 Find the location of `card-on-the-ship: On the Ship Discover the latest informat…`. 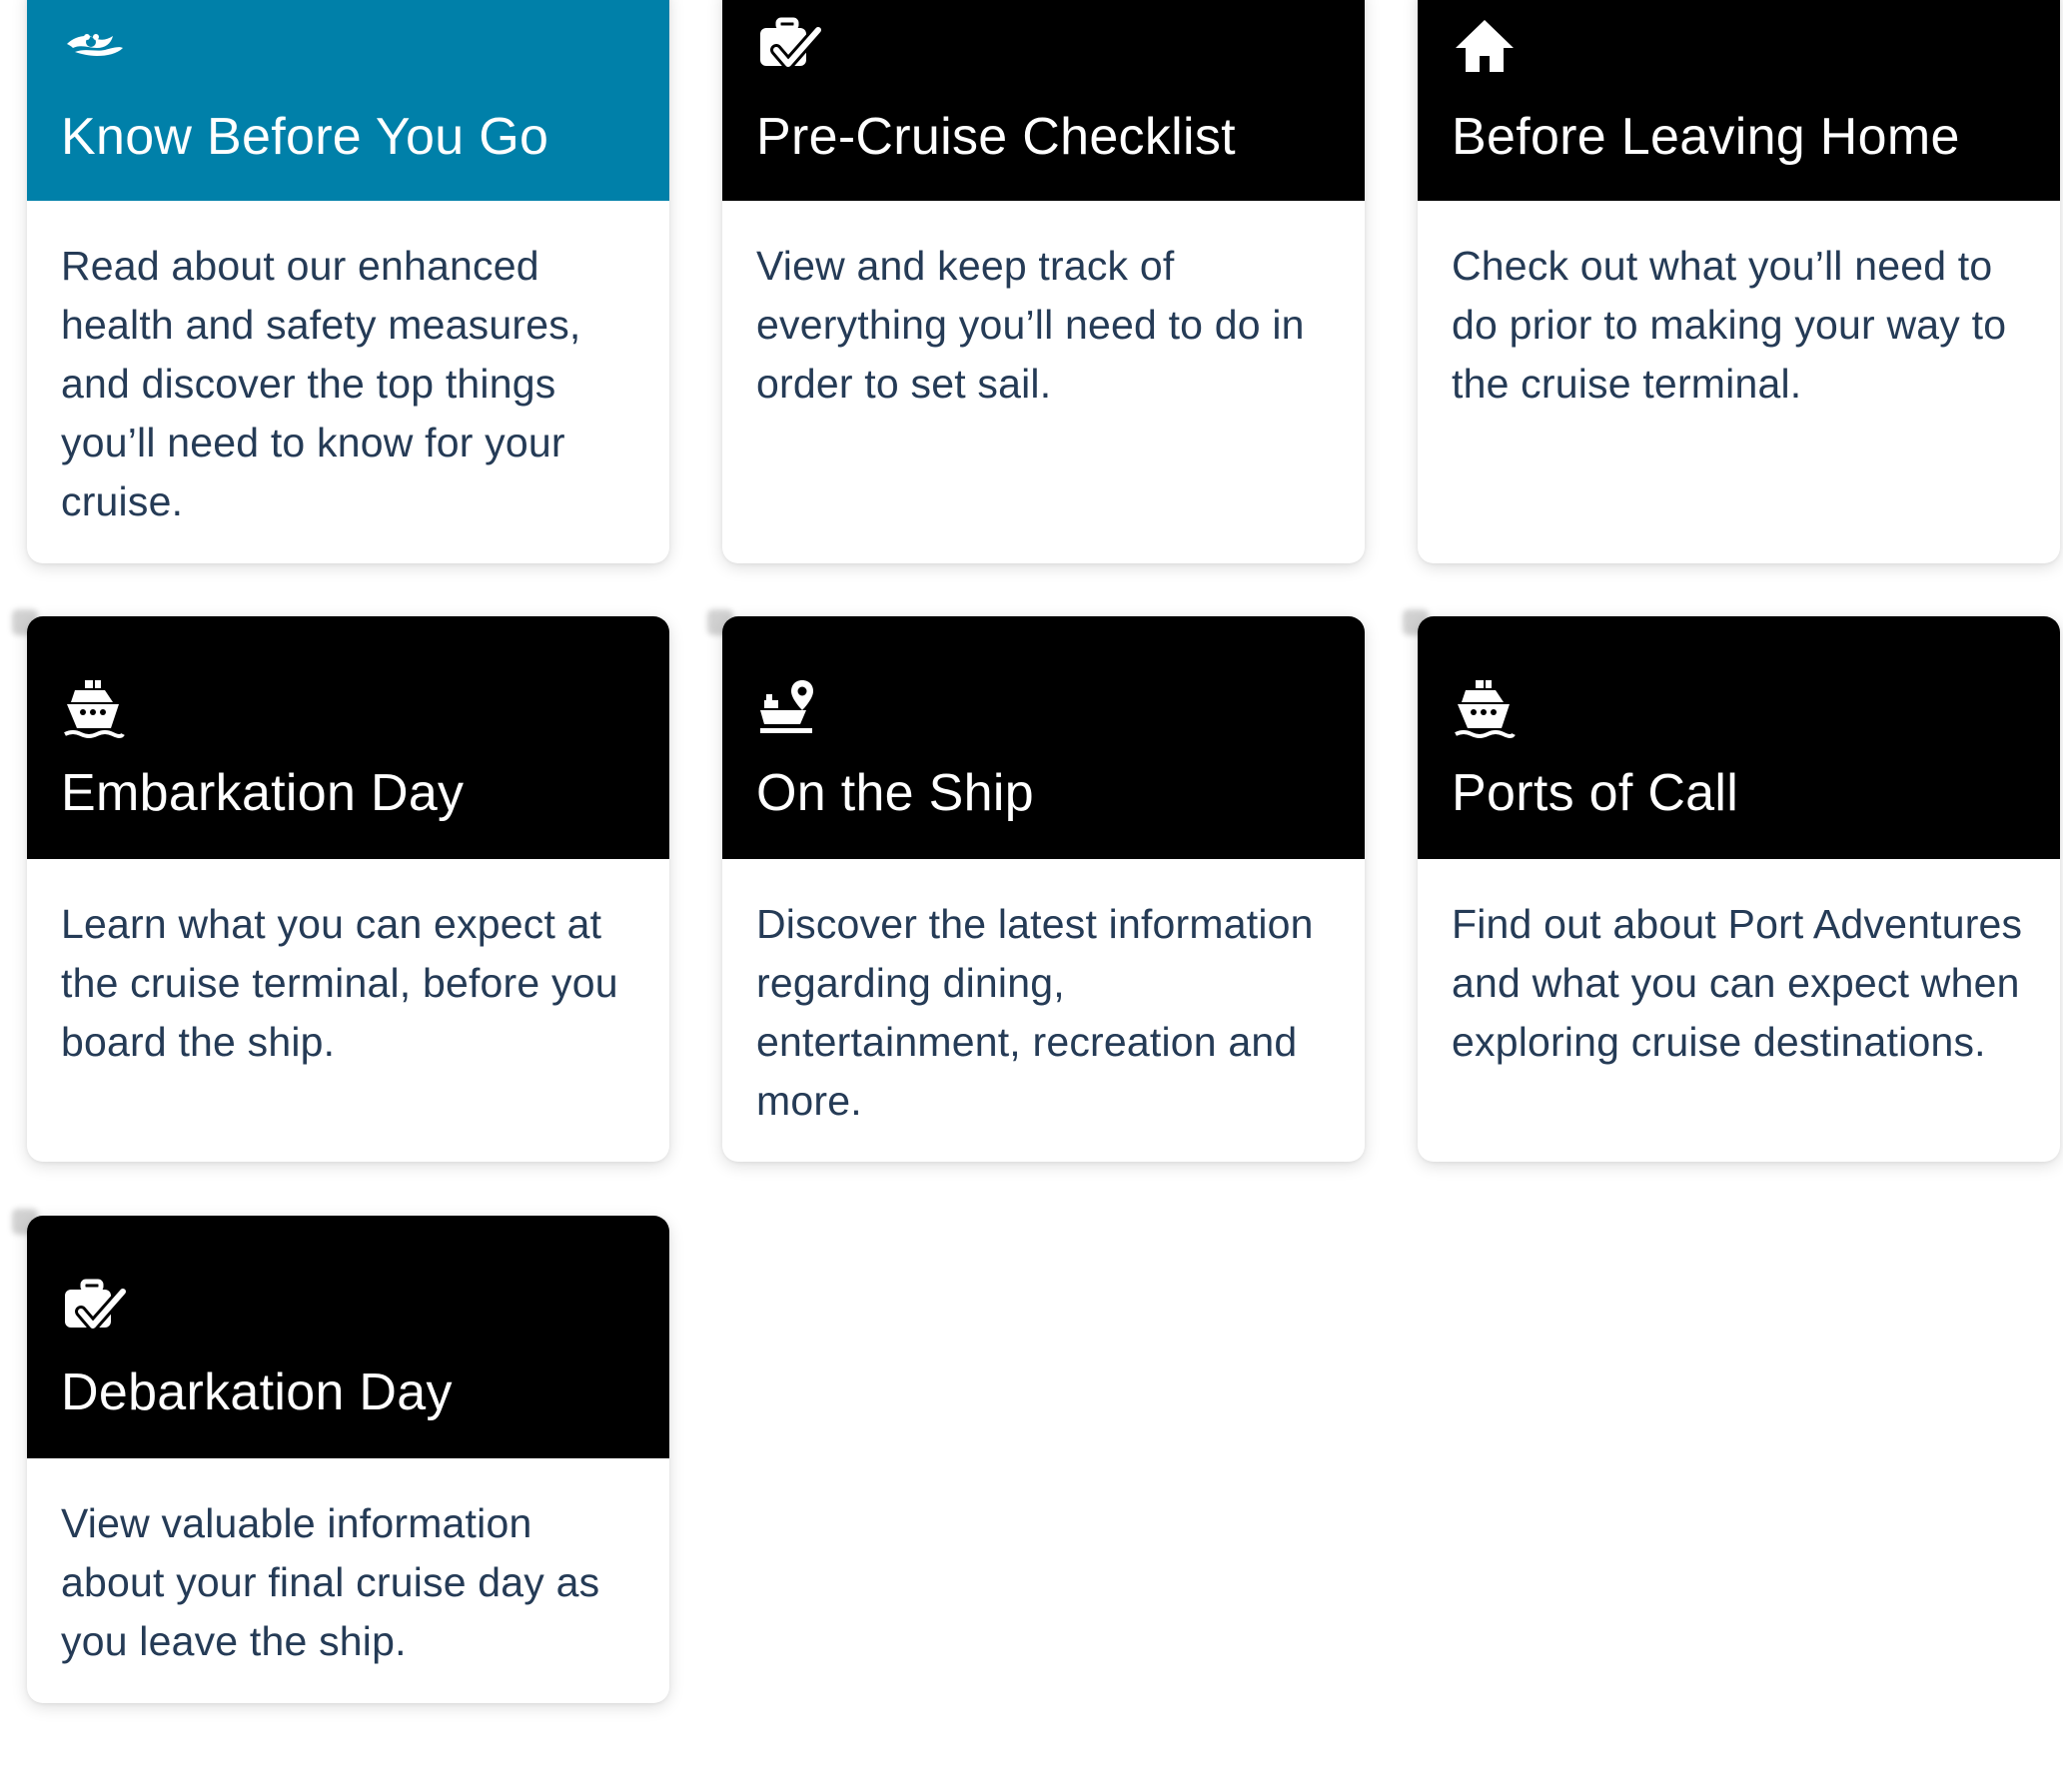

card-on-the-ship: On the Ship Discover the latest informat… is located at coordinates (1043, 889).